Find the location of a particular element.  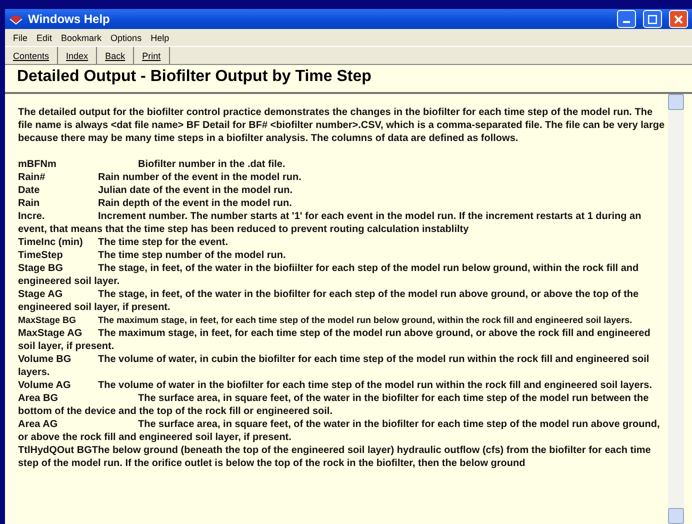

help-book-icon is located at coordinates (16, 19).